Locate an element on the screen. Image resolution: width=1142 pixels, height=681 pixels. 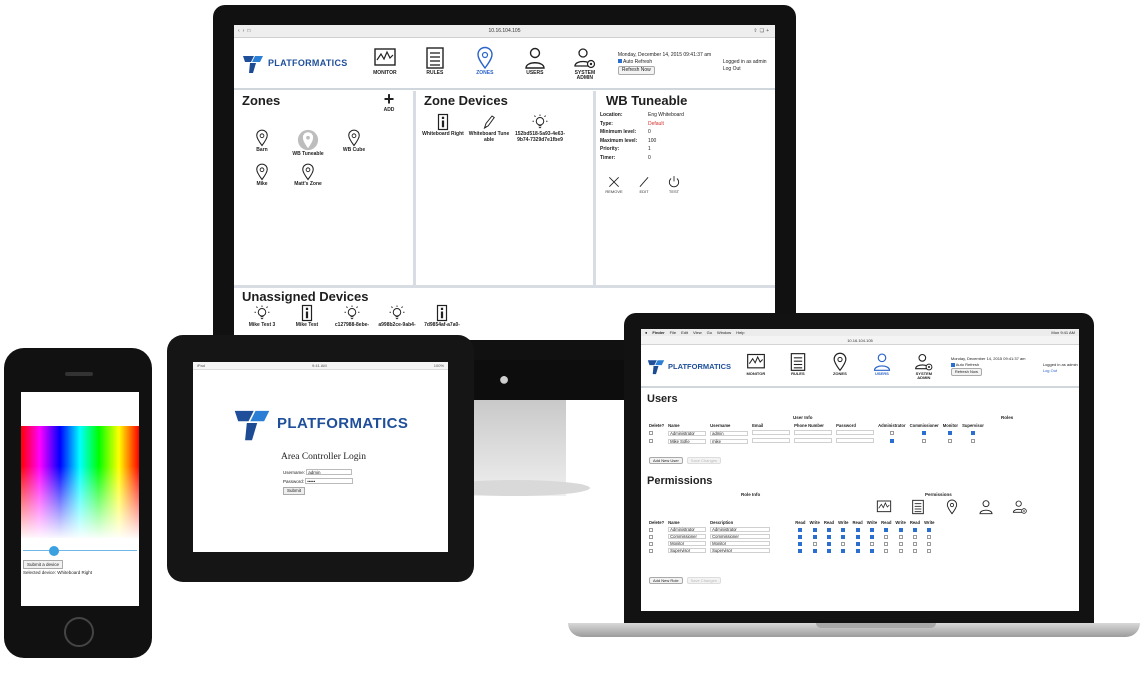
refresh-now-button: Refresh Now is located at coordinates (636, 70).